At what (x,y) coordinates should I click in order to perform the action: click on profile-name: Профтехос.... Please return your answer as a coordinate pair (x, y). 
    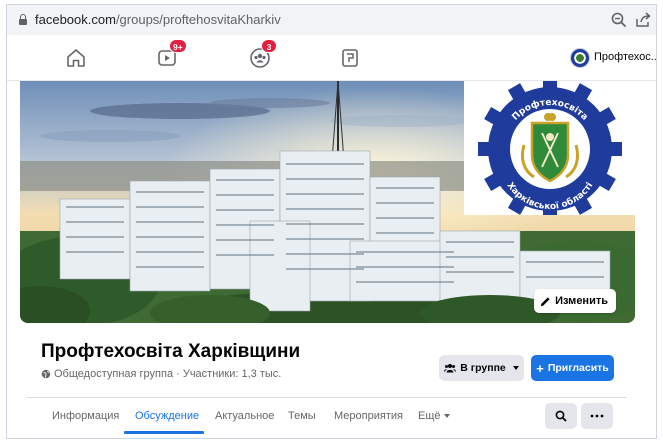
    Looking at the image, I should click on (625, 57).